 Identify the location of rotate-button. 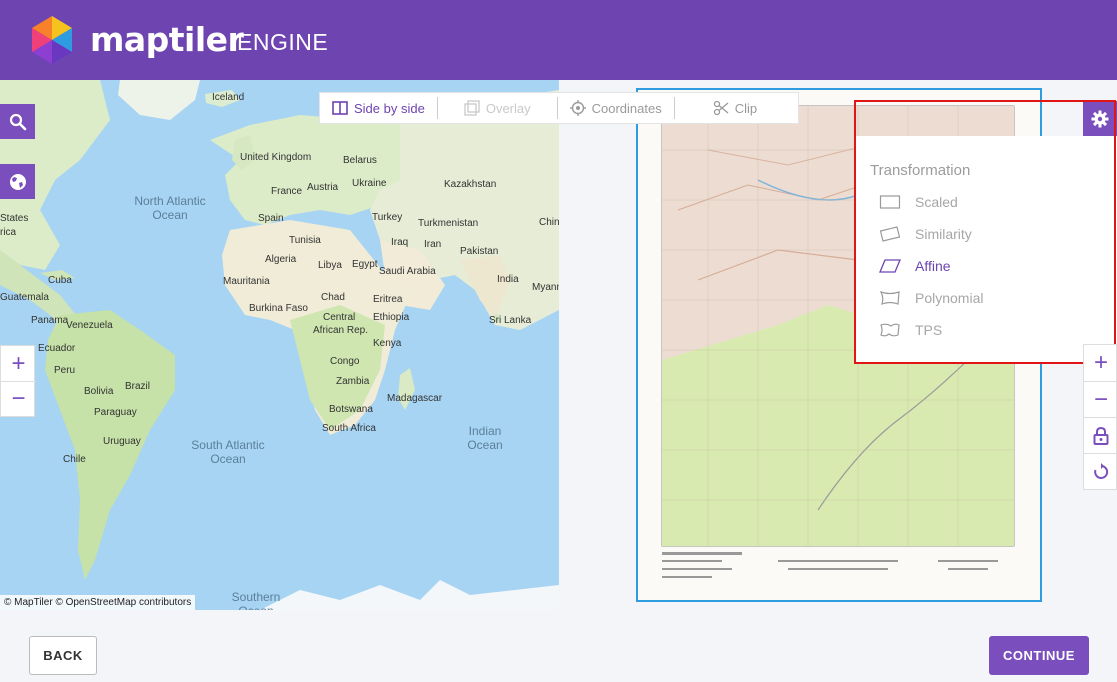
(1100, 471).